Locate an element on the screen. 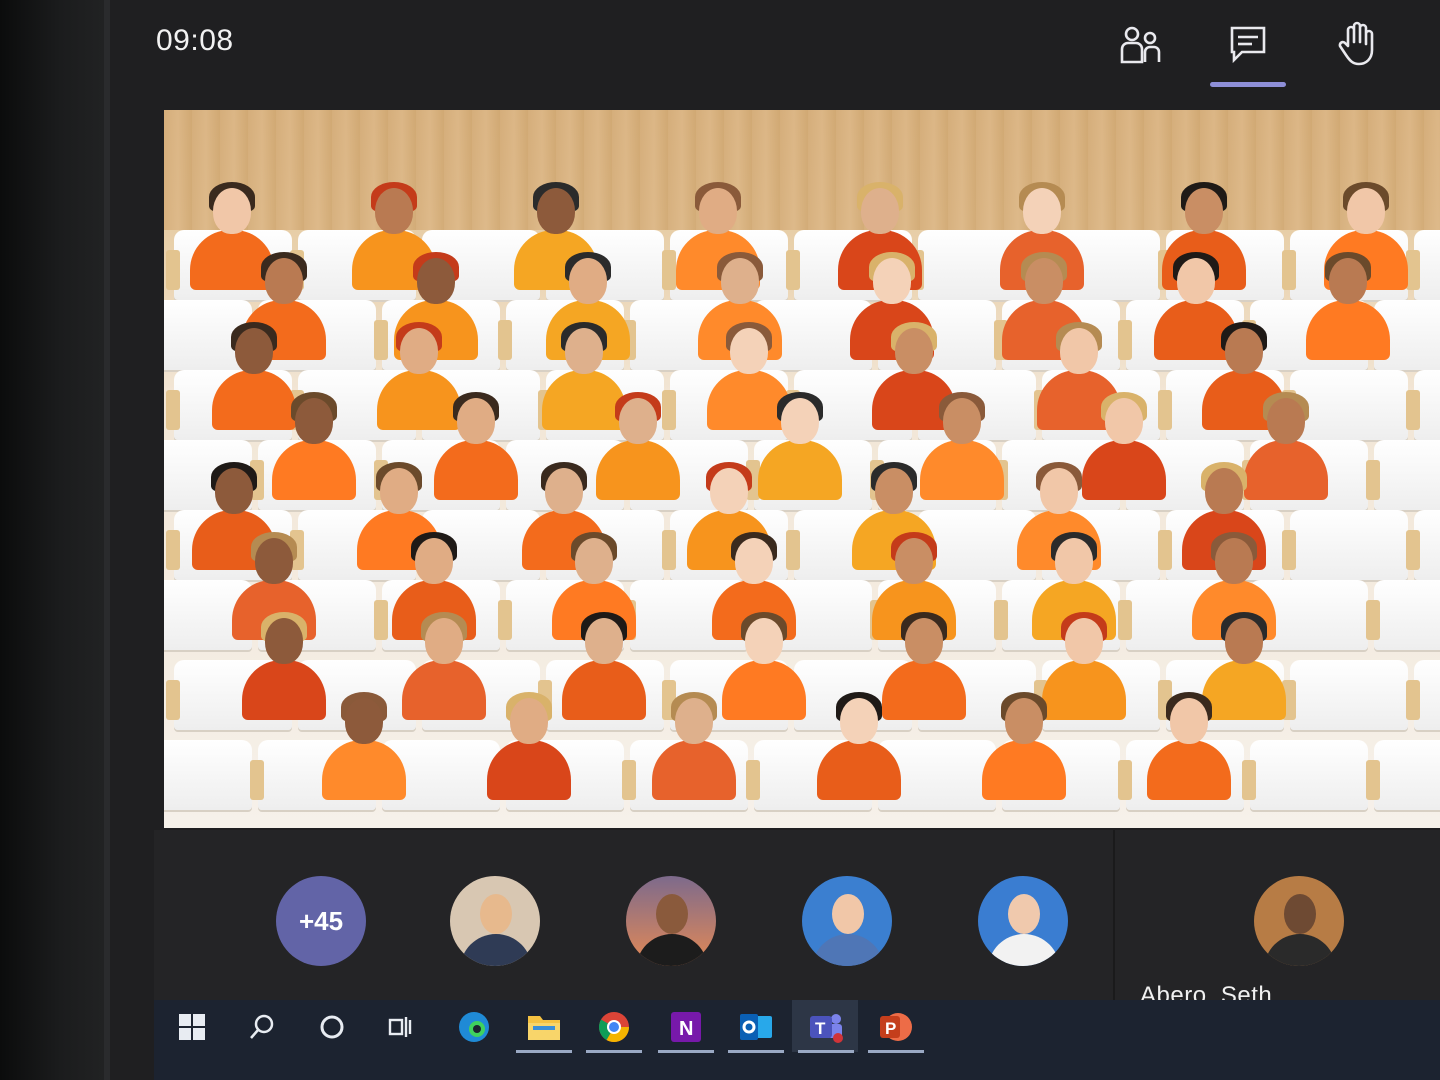 The height and width of the screenshot is (1080, 1440). cortana-icon is located at coordinates (332, 1027).